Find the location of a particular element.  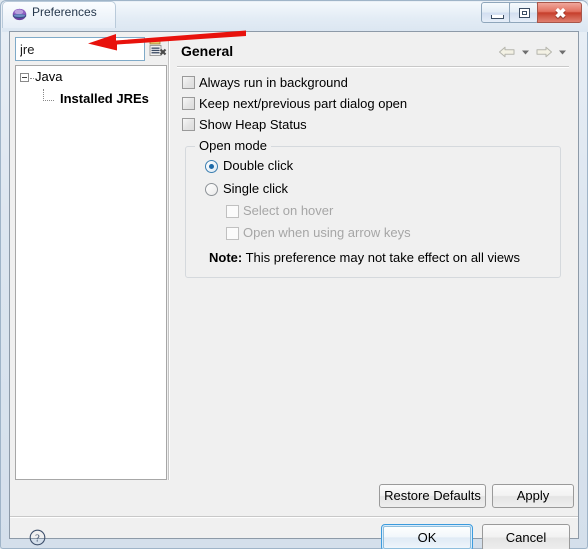

minimize-button is located at coordinates (495, 12).